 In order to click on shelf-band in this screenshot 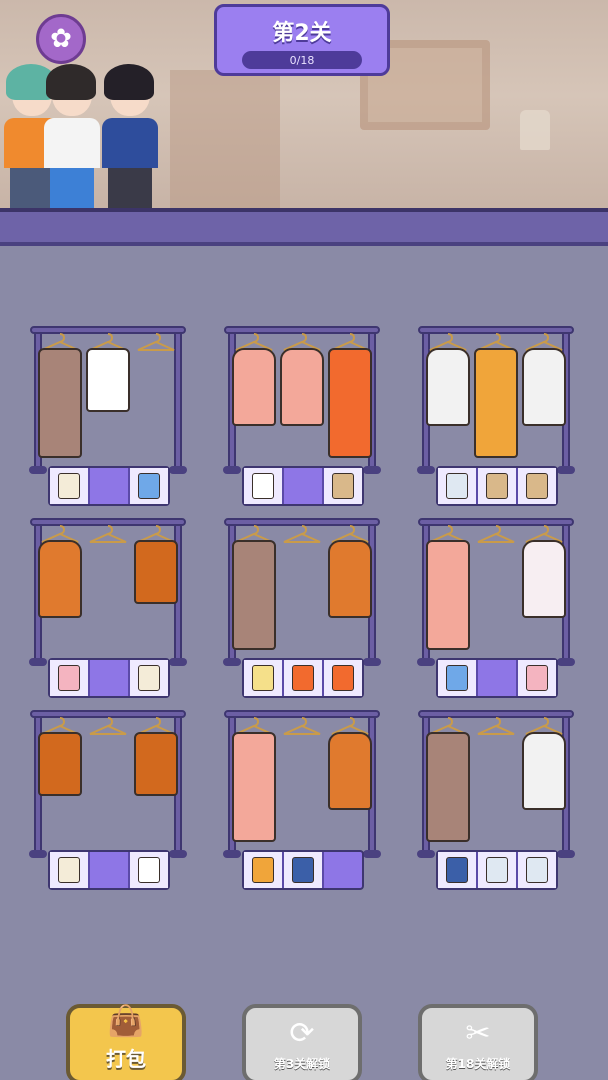, I will do `click(304, 227)`.